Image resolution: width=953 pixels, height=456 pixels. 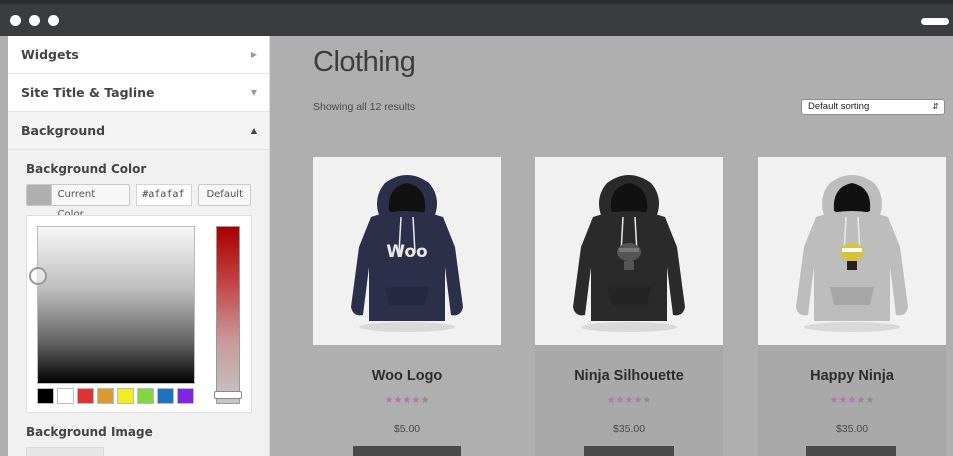 What do you see at coordinates (364, 107) in the screenshot?
I see `result-count: Showing all 12 results` at bounding box center [364, 107].